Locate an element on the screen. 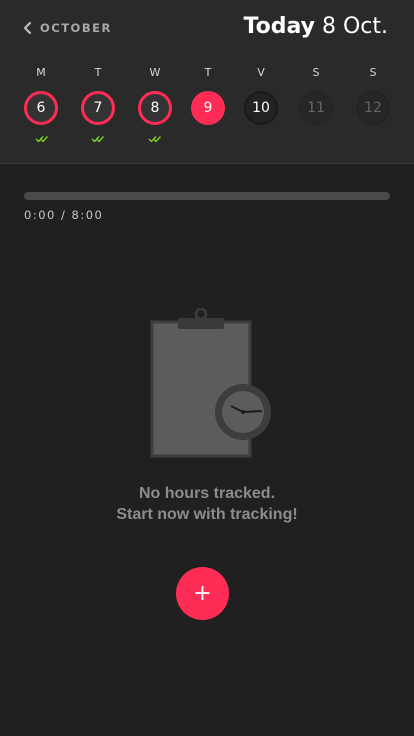 This screenshot has width=414, height=736. day-11-button: 11 is located at coordinates (316, 108).